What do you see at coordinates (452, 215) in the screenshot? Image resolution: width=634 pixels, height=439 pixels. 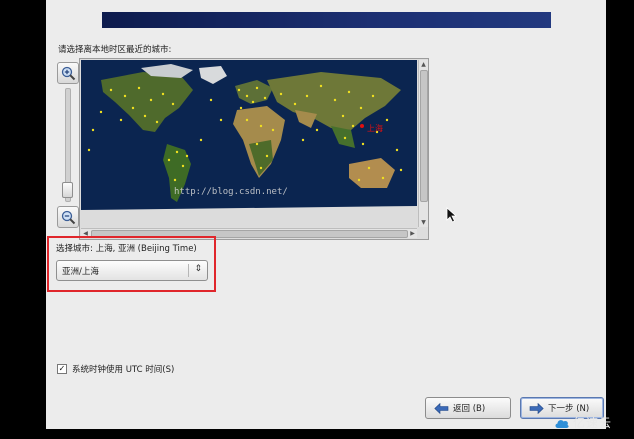 I see `mouse-pointer-icon` at bounding box center [452, 215].